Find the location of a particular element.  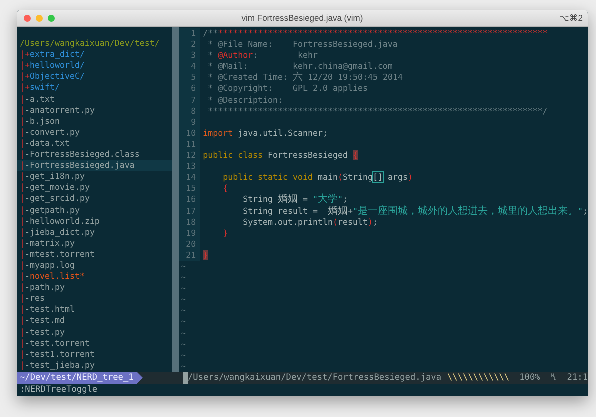

status-hatch: \\\\\\\\\\\\ is located at coordinates (479, 378).